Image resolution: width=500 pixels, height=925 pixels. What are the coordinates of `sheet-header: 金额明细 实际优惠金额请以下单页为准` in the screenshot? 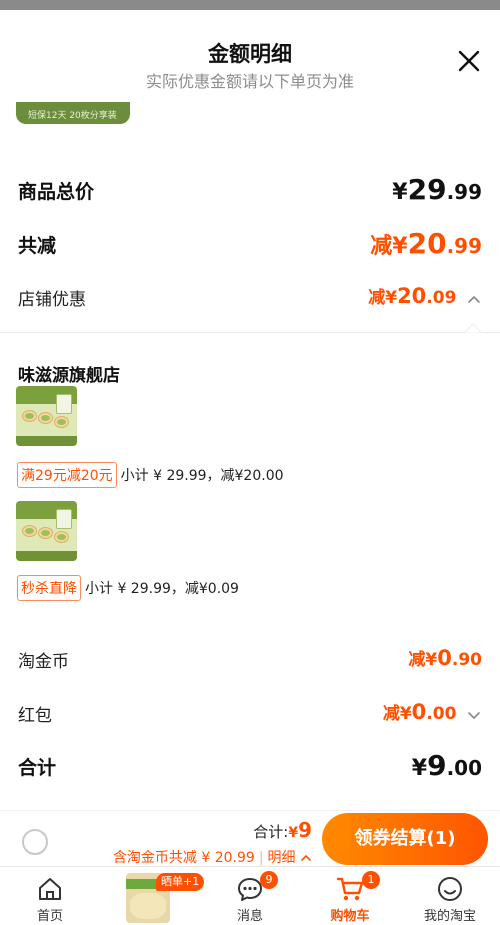 It's located at (250, 56).